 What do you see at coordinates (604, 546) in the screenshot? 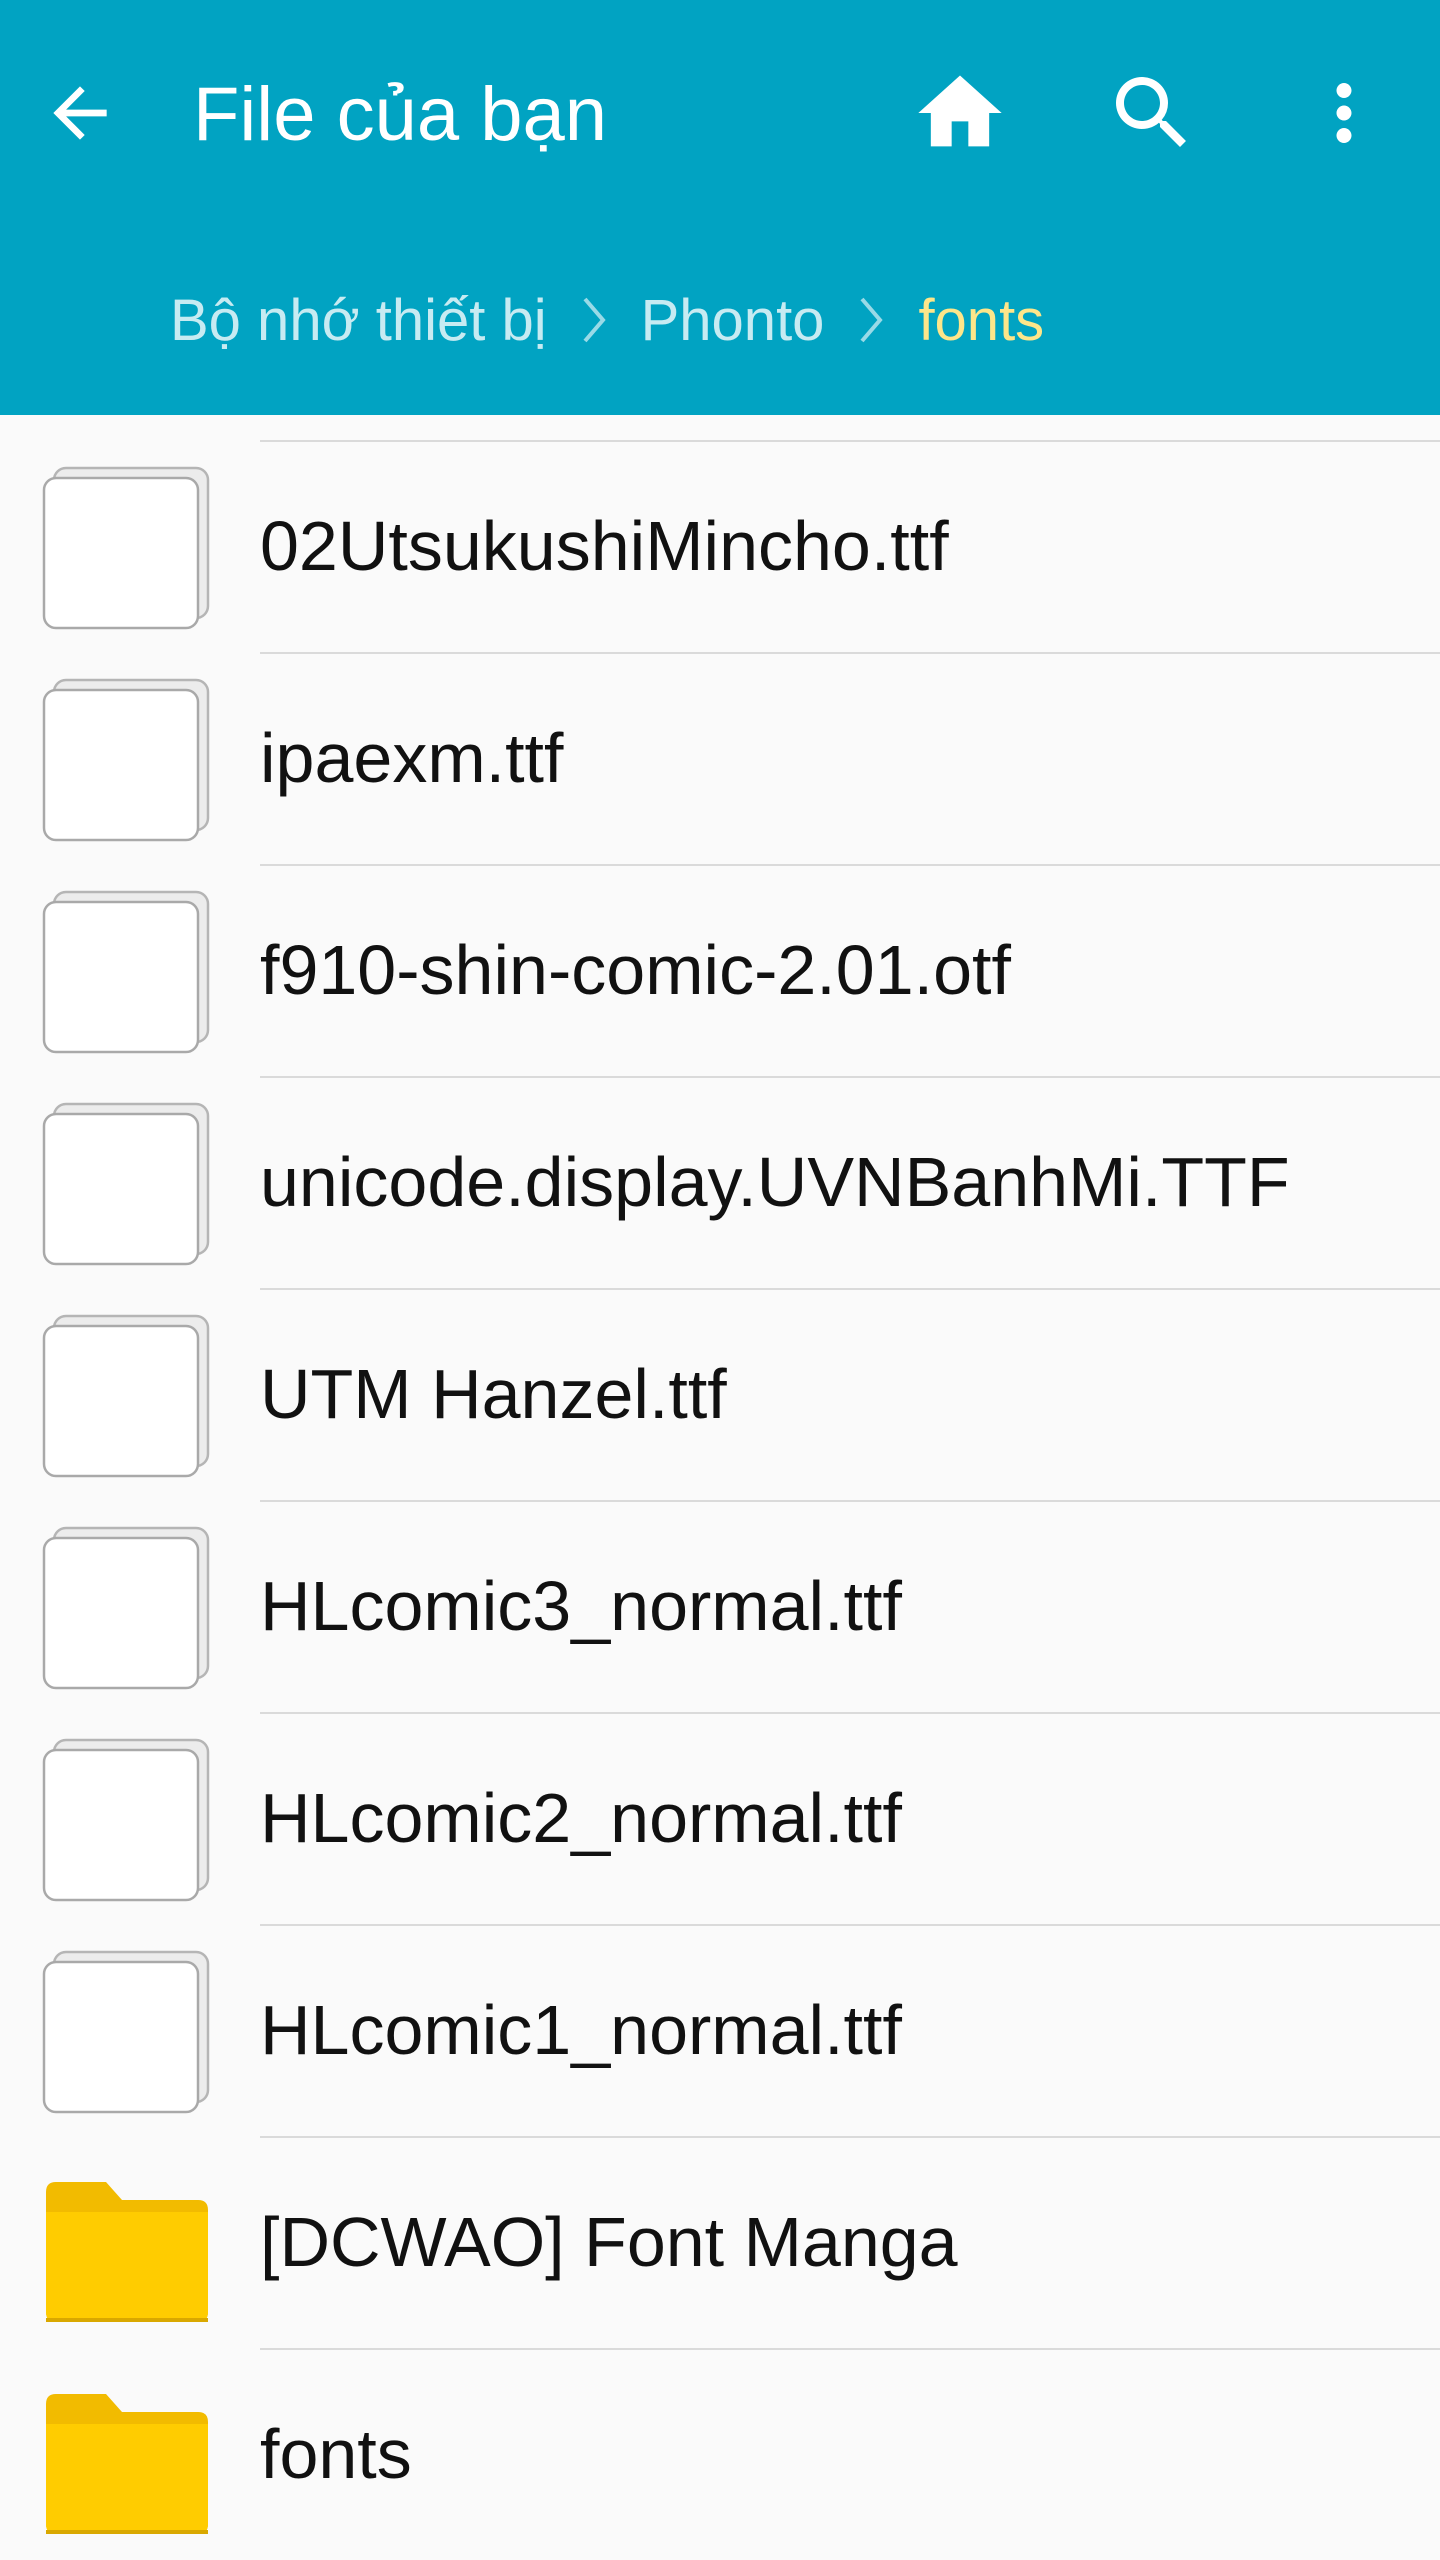
I see `file-name: 02UtsukushiMincho.ttf` at bounding box center [604, 546].